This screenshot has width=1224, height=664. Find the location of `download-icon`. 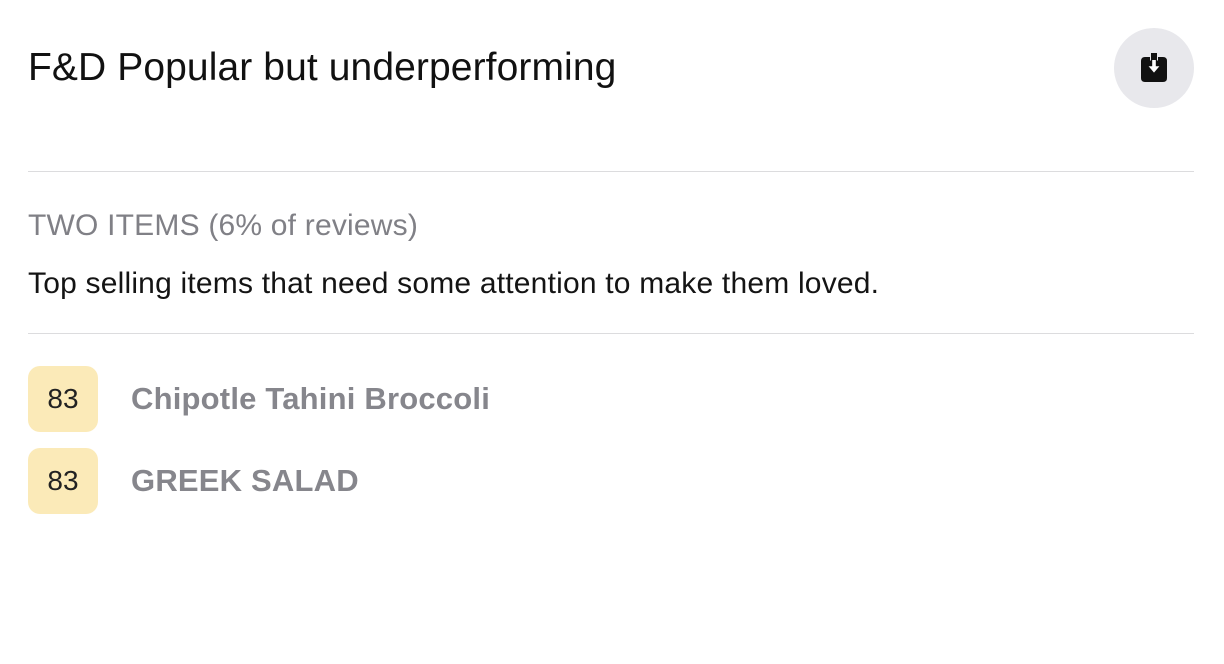

download-icon is located at coordinates (1154, 68).